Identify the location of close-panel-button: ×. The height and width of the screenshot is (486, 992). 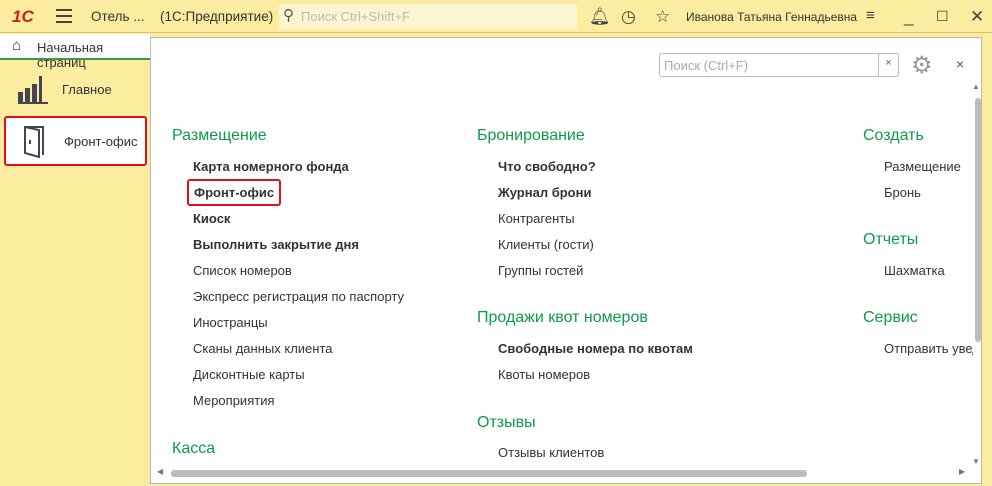
(960, 64).